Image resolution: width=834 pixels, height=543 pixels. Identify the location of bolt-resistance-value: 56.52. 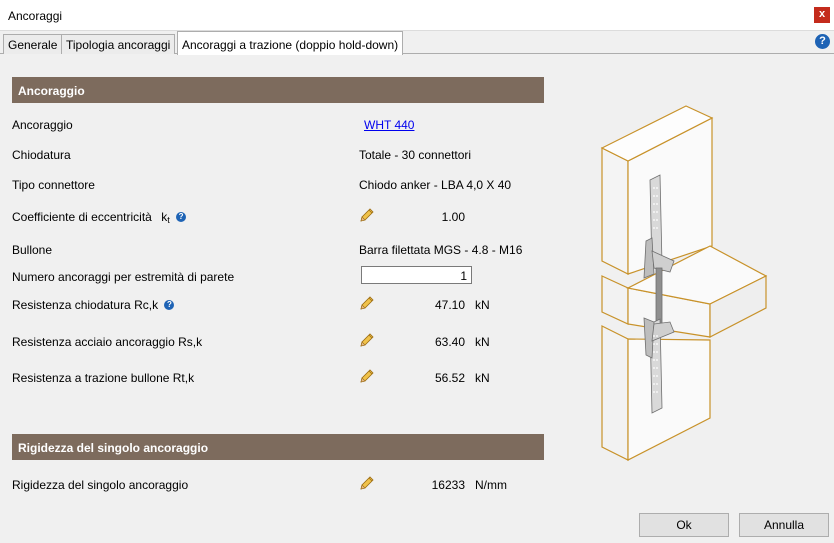
(449, 378).